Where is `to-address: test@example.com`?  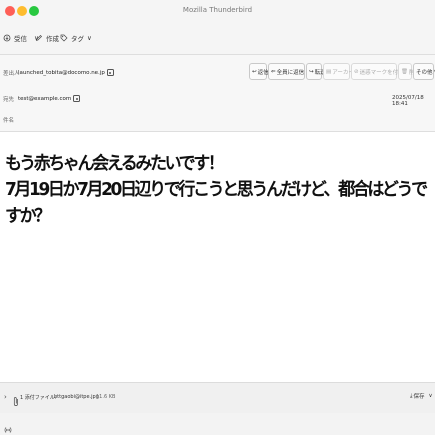
to-address: test@example.com is located at coordinates (49, 98).